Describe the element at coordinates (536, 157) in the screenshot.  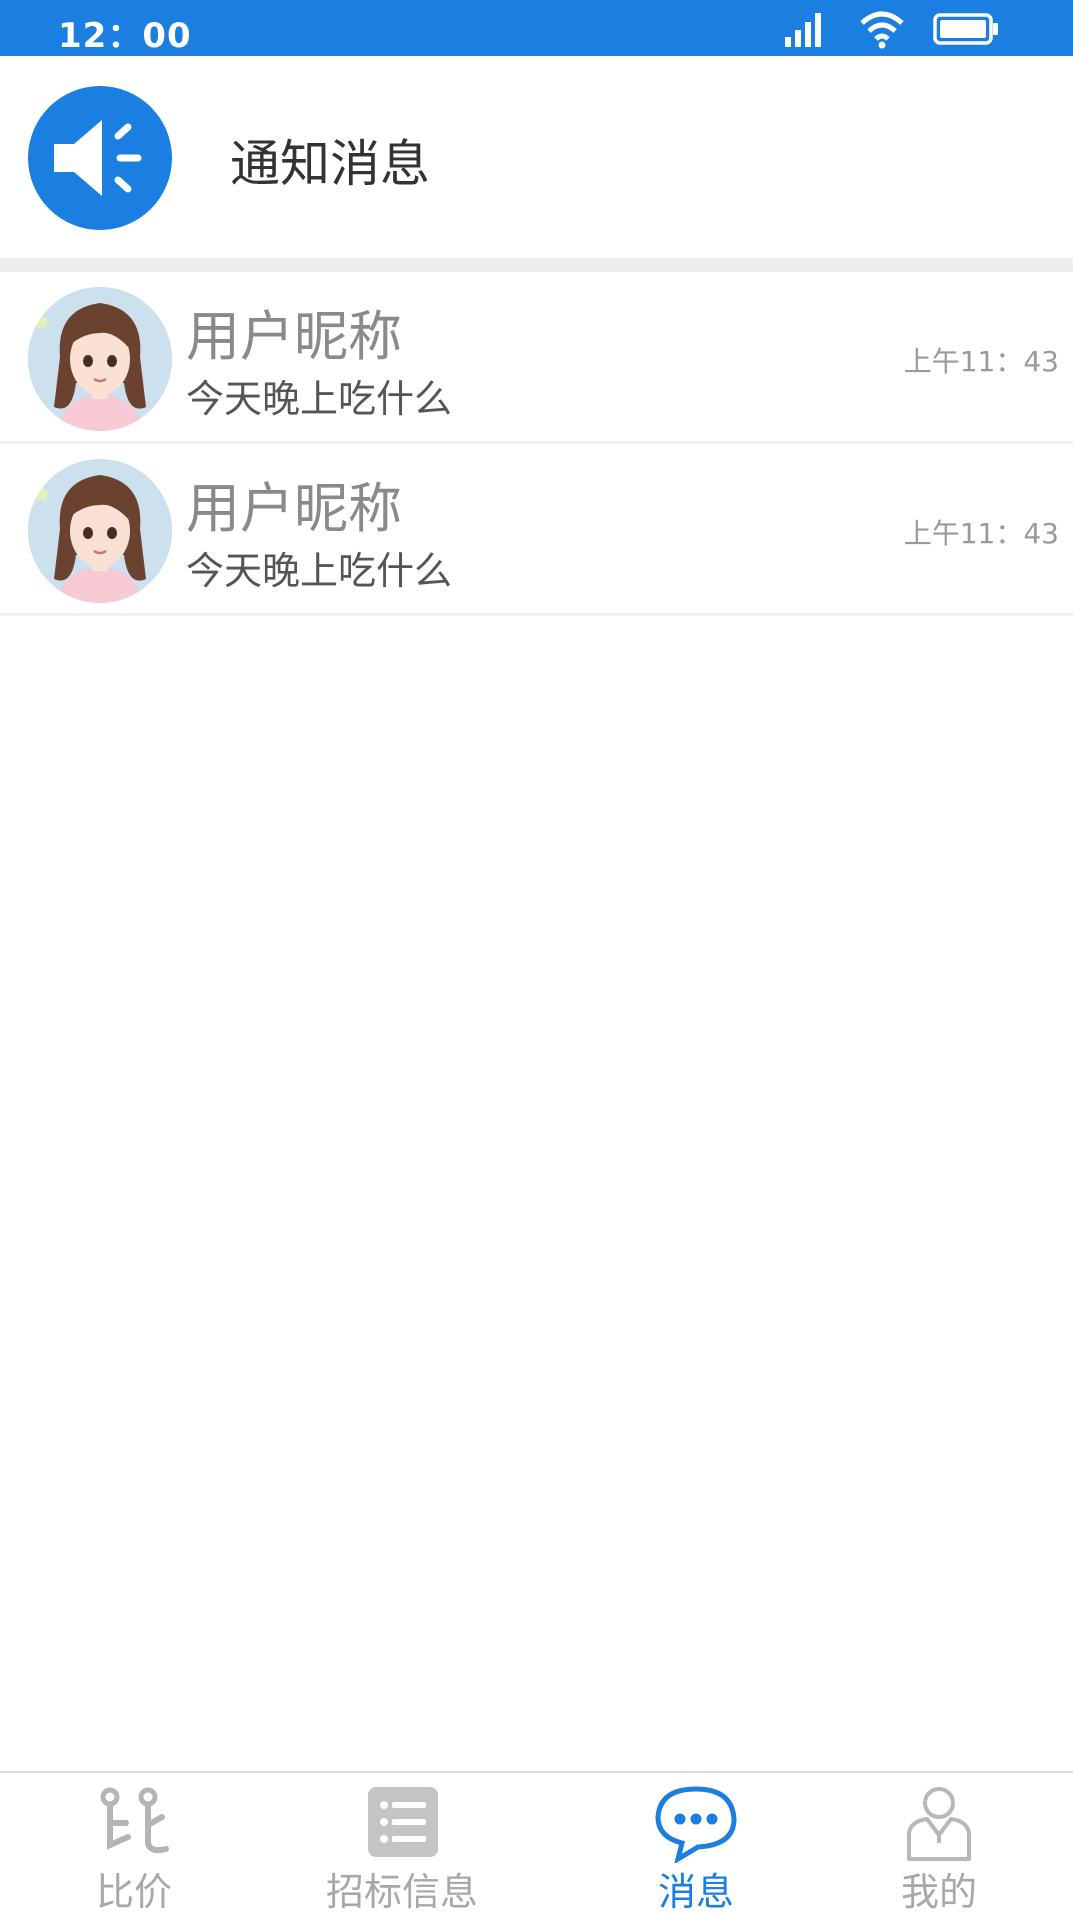
I see `notification-header: 通知消息` at that location.